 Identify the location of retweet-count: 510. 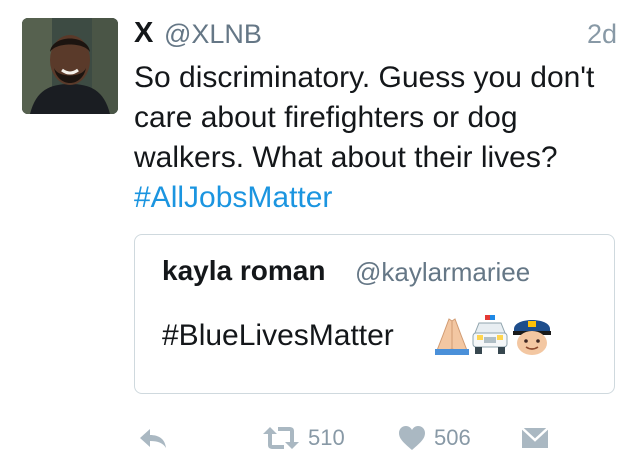
(326, 437).